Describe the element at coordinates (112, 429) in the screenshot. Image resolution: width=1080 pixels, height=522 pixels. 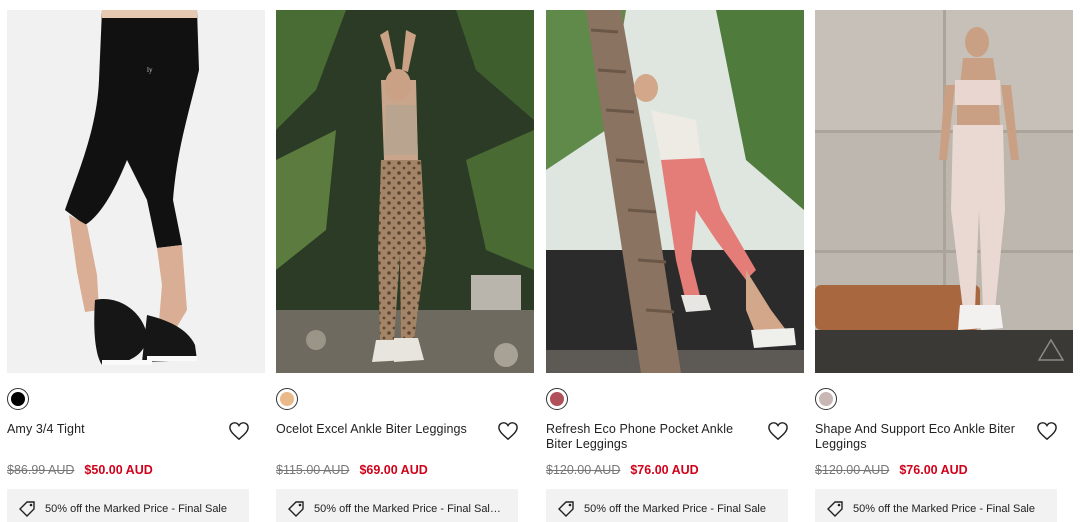
I see `product-name: Amy 3/4 Tight` at that location.